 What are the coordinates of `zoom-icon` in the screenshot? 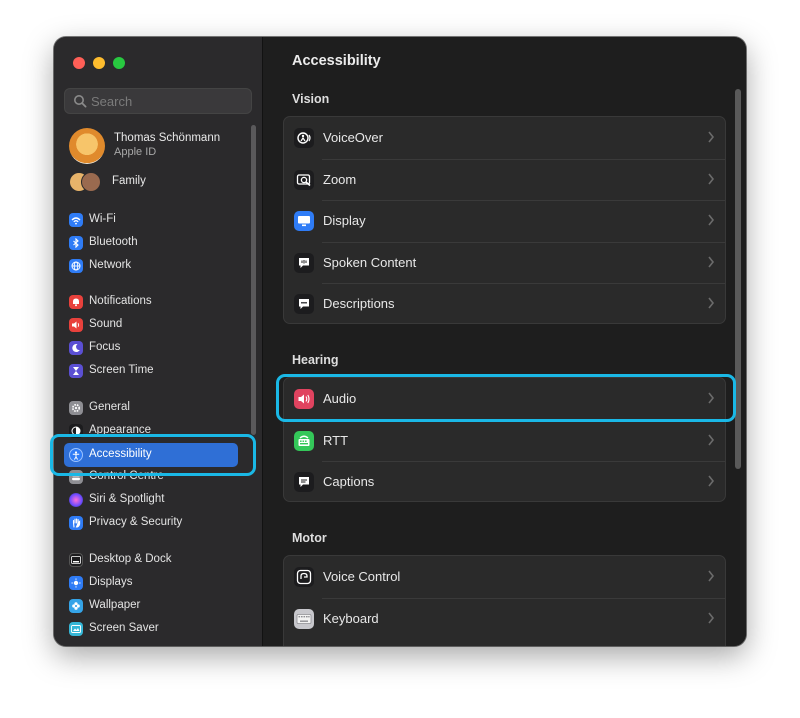 It's located at (304, 179).